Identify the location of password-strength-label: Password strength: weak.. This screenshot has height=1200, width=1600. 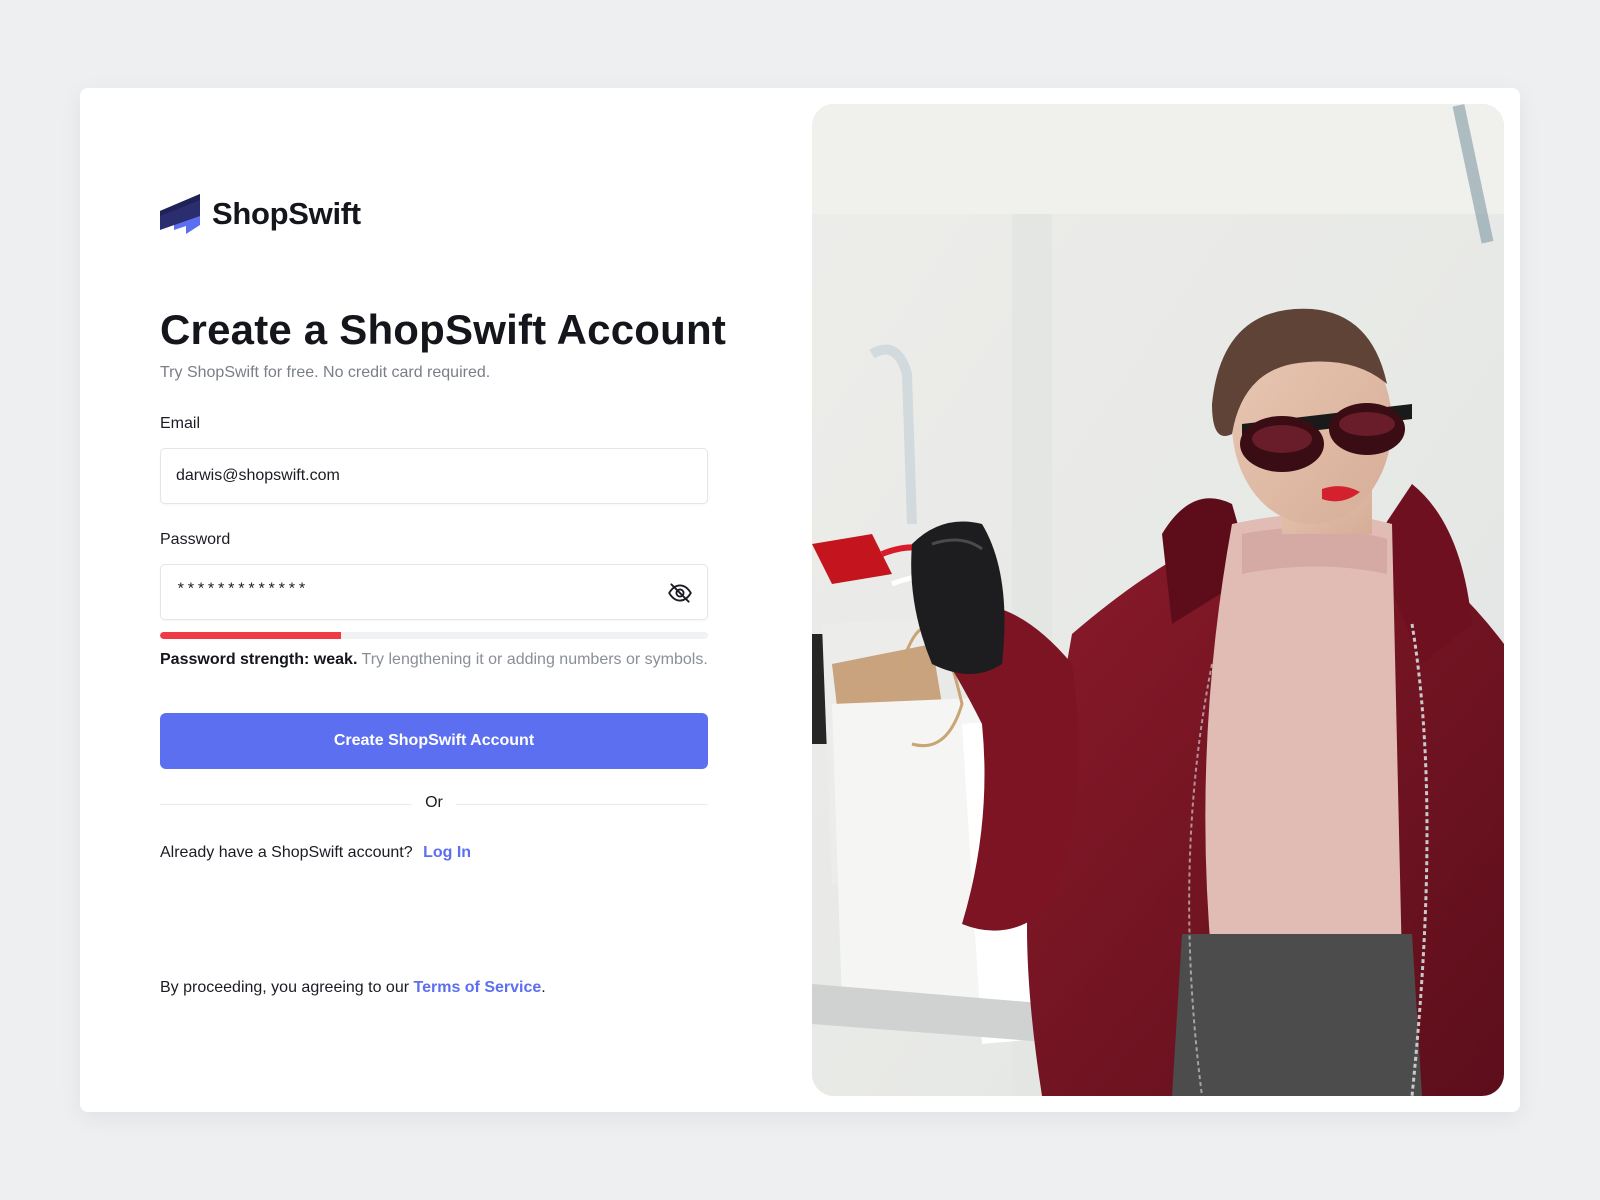
(259, 659).